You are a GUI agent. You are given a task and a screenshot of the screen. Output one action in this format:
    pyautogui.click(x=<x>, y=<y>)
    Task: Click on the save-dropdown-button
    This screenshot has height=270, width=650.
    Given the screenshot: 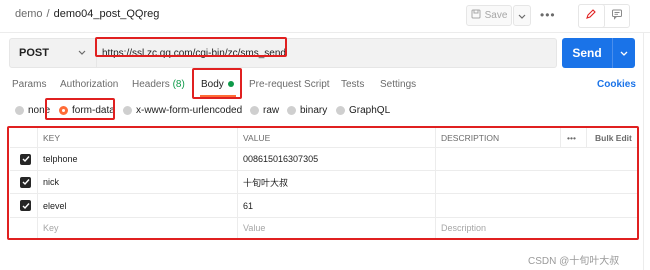 What is the action you would take?
    pyautogui.click(x=522, y=15)
    